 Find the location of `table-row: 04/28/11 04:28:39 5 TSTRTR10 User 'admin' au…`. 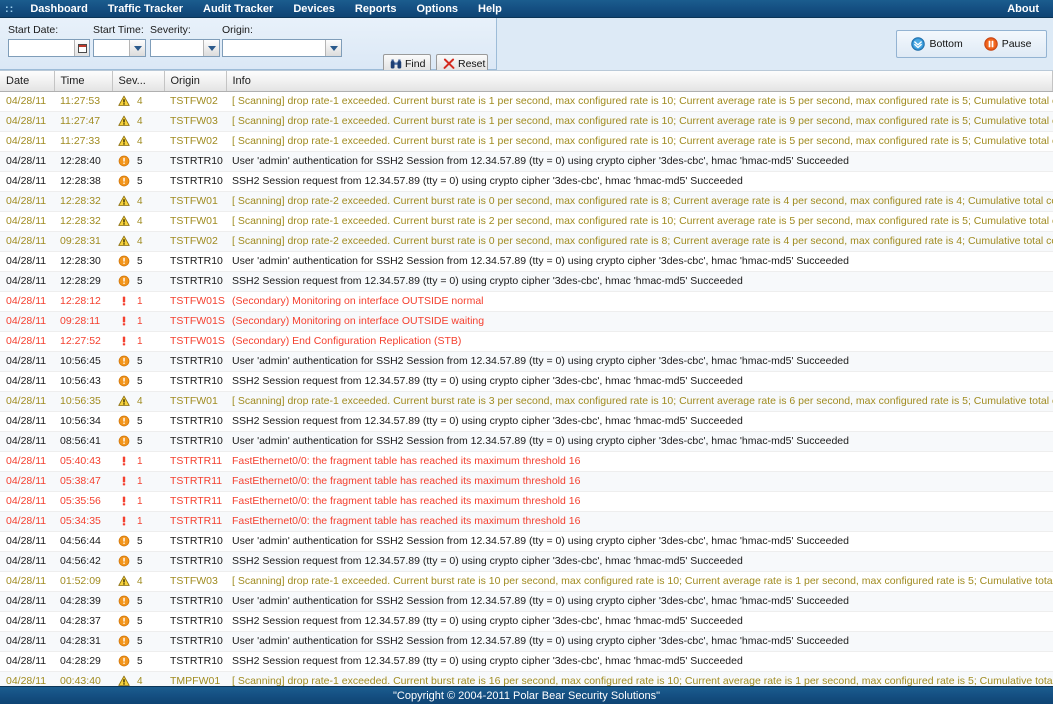

table-row: 04/28/11 04:28:39 5 TSTRTR10 User 'admin' au… is located at coordinates (526, 601).